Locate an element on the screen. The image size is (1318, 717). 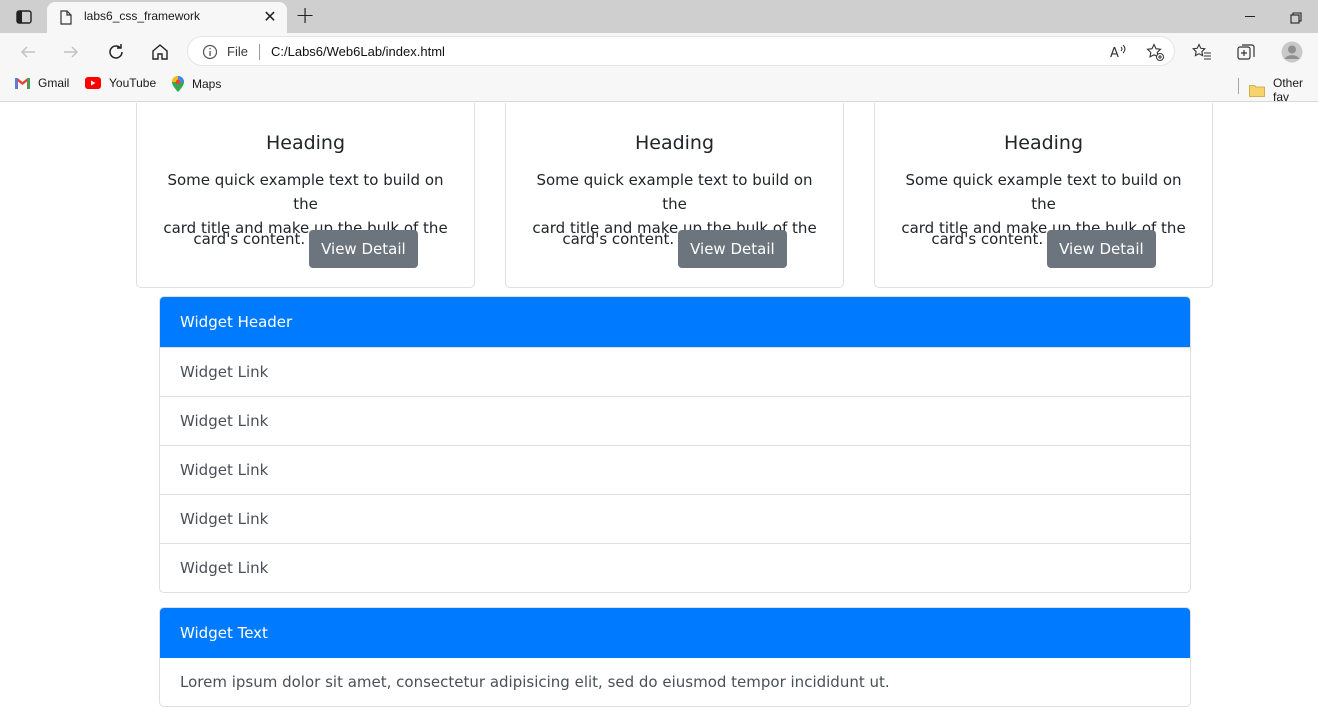
favorites-icon is located at coordinates (1202, 52).